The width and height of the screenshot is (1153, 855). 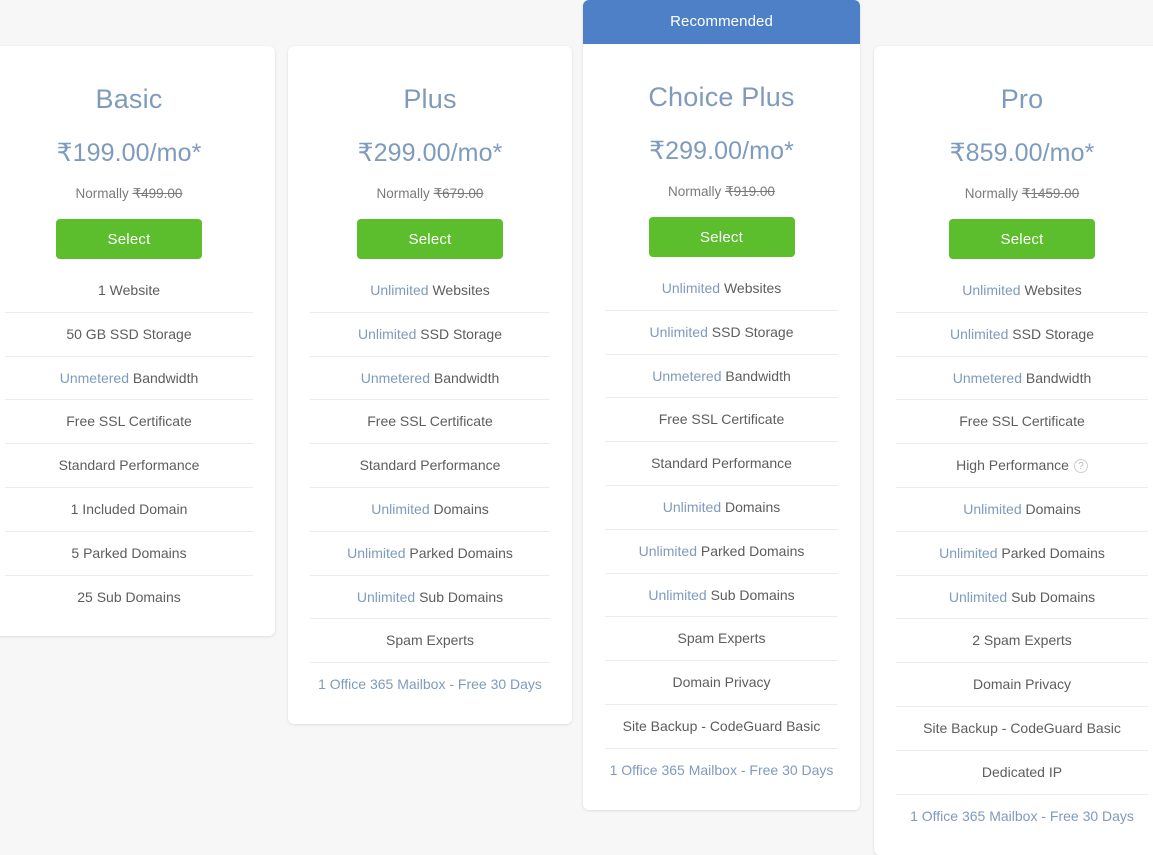 What do you see at coordinates (129, 99) in the screenshot?
I see `plan-name: Basic` at bounding box center [129, 99].